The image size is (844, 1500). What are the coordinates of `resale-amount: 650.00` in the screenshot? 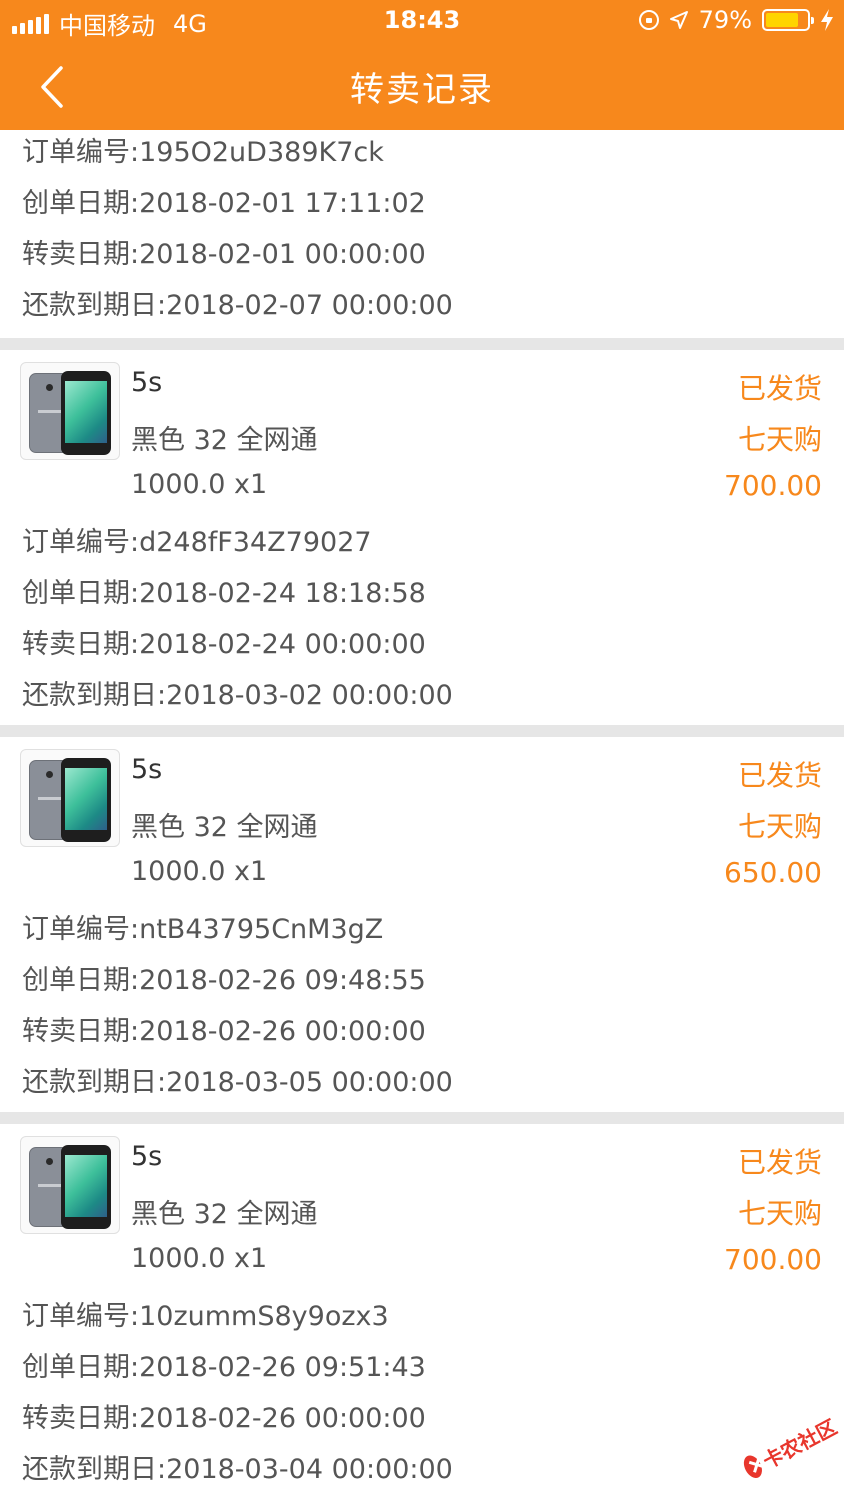 It's located at (773, 872).